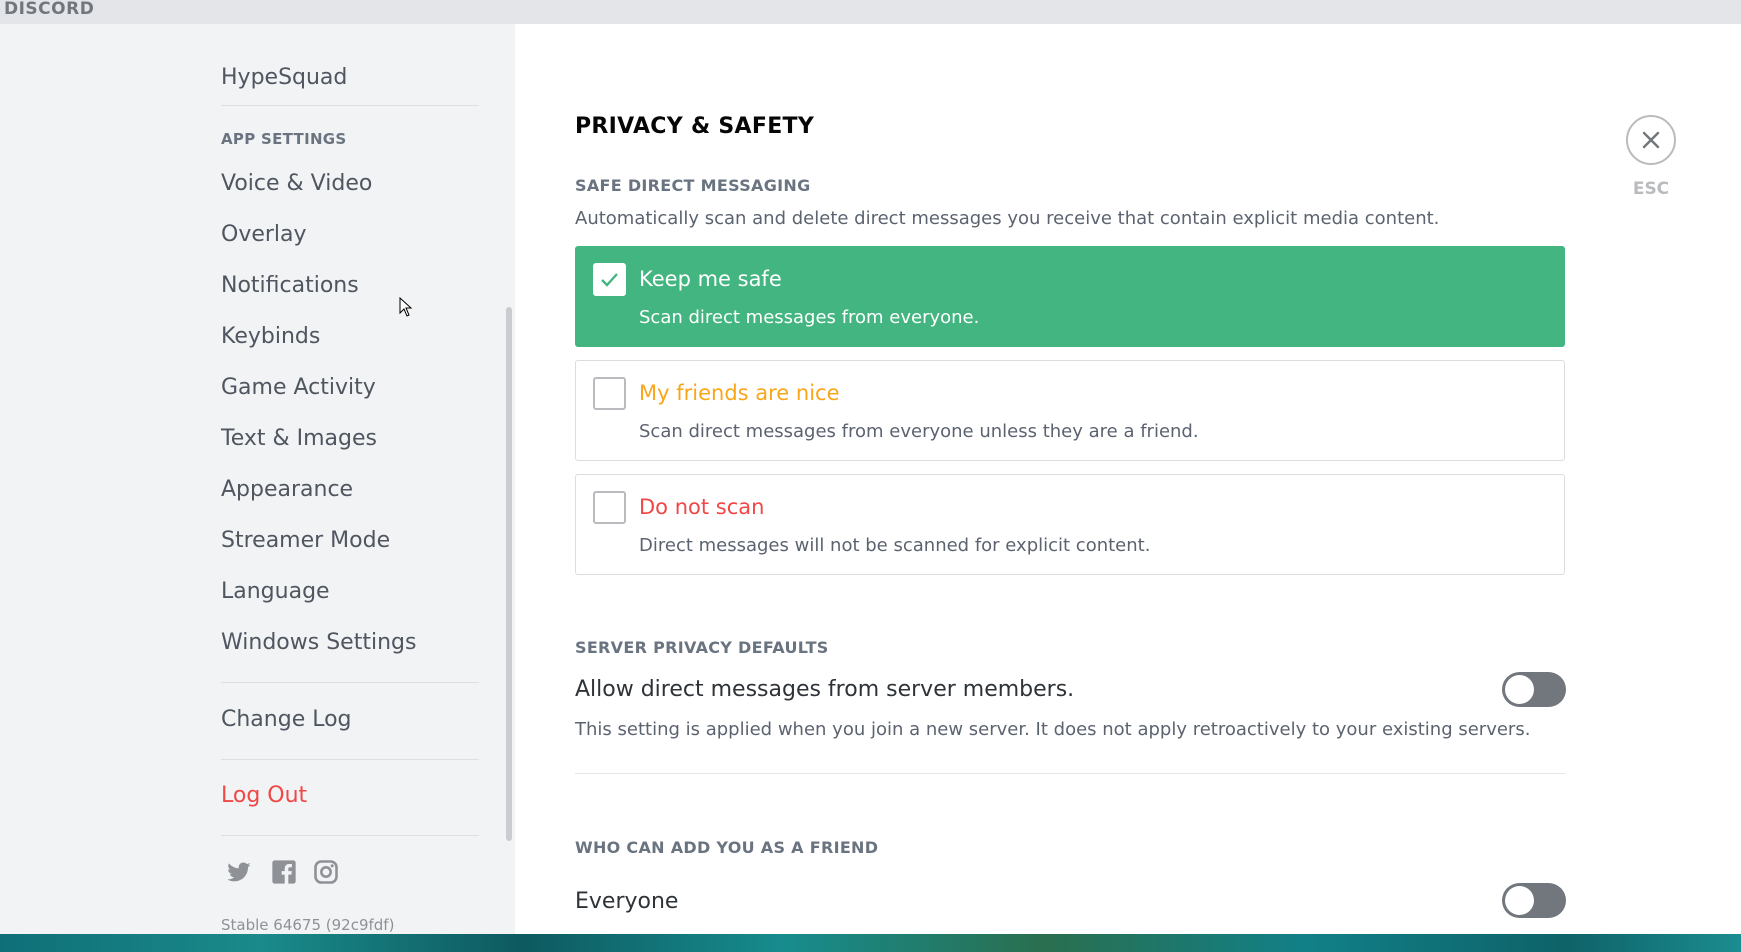 This screenshot has width=1741, height=952. What do you see at coordinates (308, 925) in the screenshot?
I see `version-label: Stable 64675 (92c9fdf)` at bounding box center [308, 925].